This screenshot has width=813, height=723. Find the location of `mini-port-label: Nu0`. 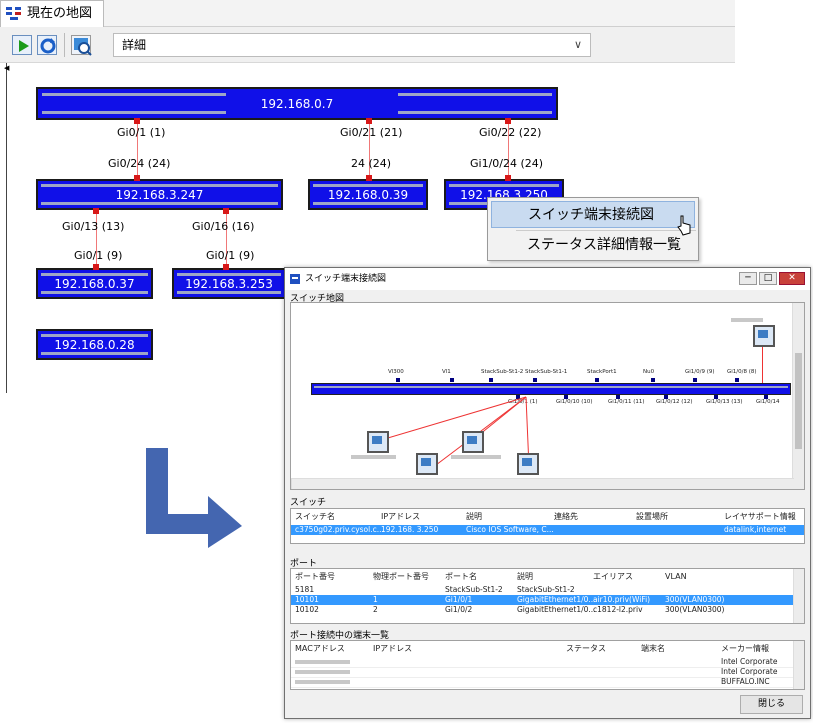

mini-port-label: Nu0 is located at coordinates (649, 372).